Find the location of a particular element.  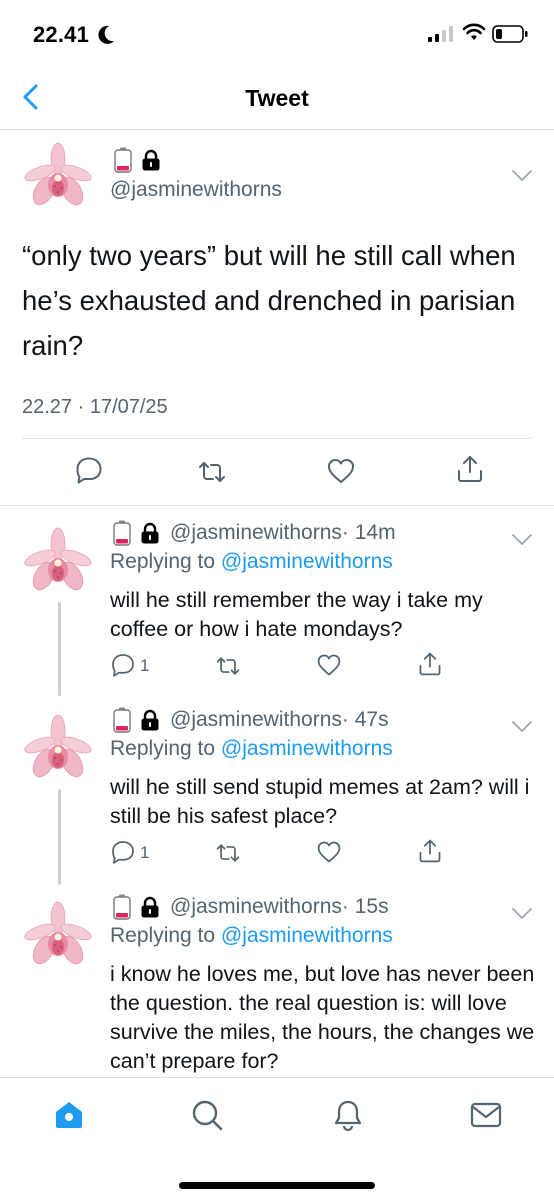

moon-icon is located at coordinates (106, 34).